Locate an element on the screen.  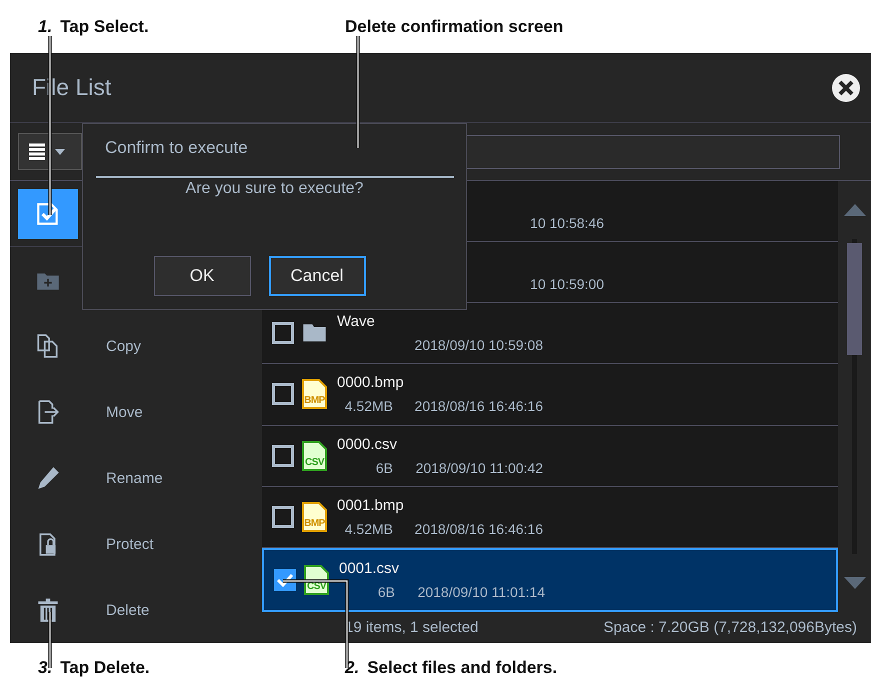
tool-label: Move is located at coordinates (124, 412).